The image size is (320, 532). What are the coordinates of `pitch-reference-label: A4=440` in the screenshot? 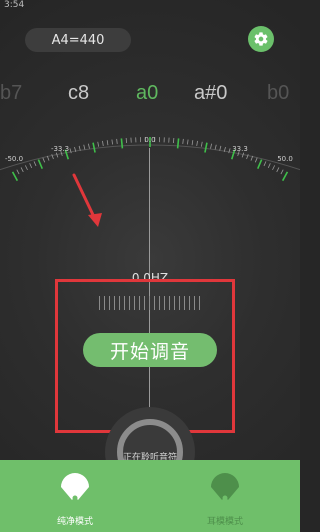 It's located at (78, 40).